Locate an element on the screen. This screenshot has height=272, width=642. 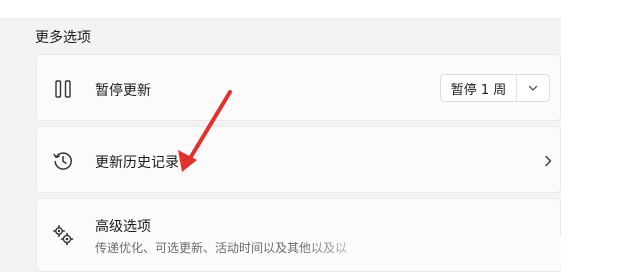
gears-icon is located at coordinates (63, 235).